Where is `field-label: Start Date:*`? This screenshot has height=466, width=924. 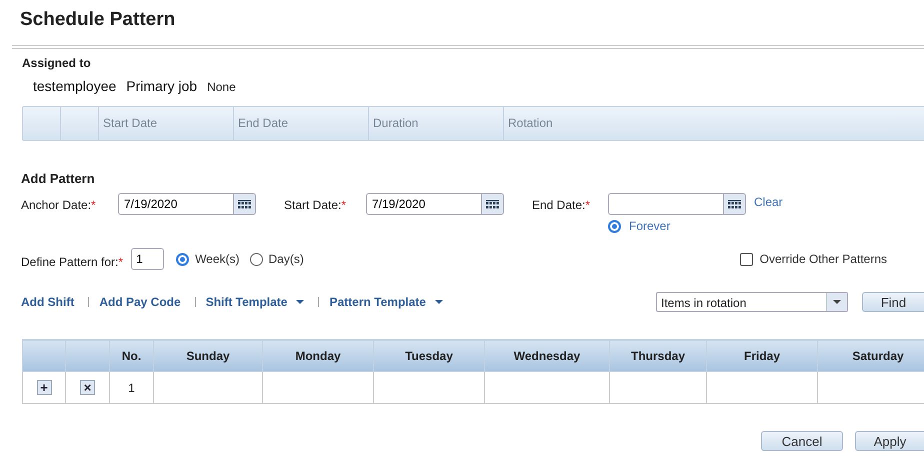
field-label: Start Date:* is located at coordinates (316, 204).